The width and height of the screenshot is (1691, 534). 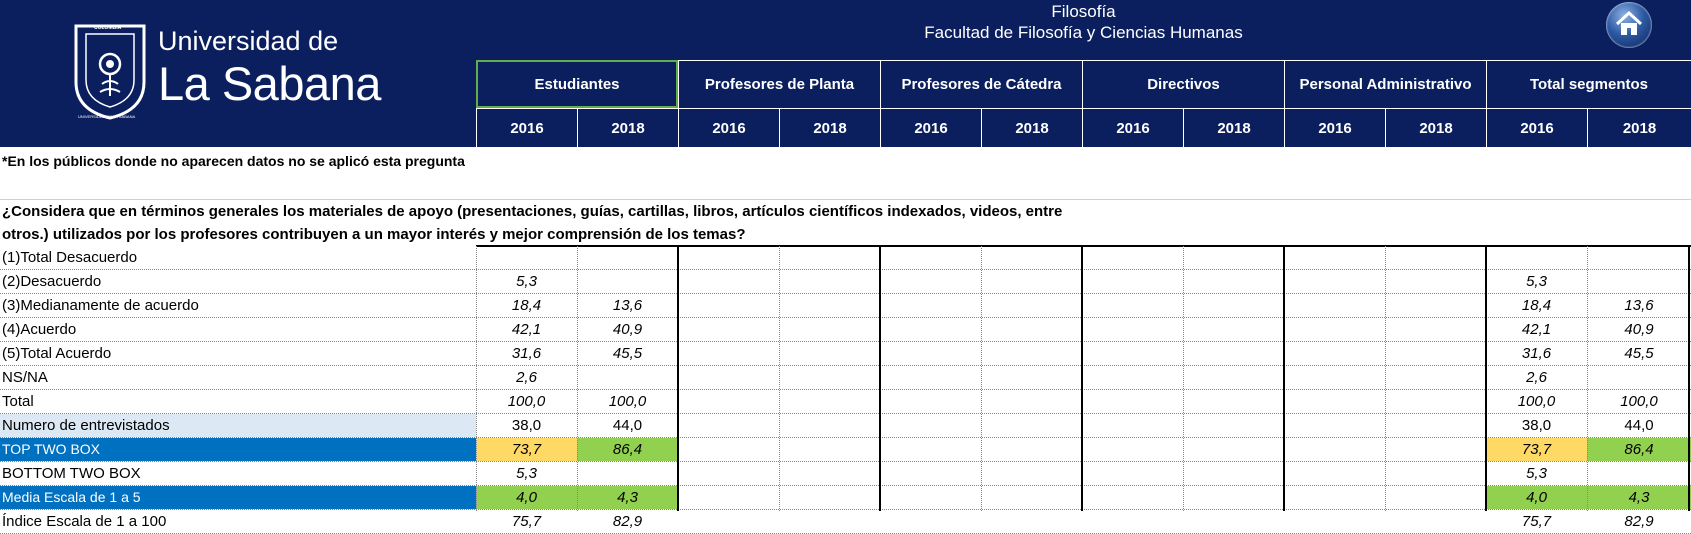 I want to click on segment-personal-administrativo: Personal Administrativo, so click(x=1385, y=84).